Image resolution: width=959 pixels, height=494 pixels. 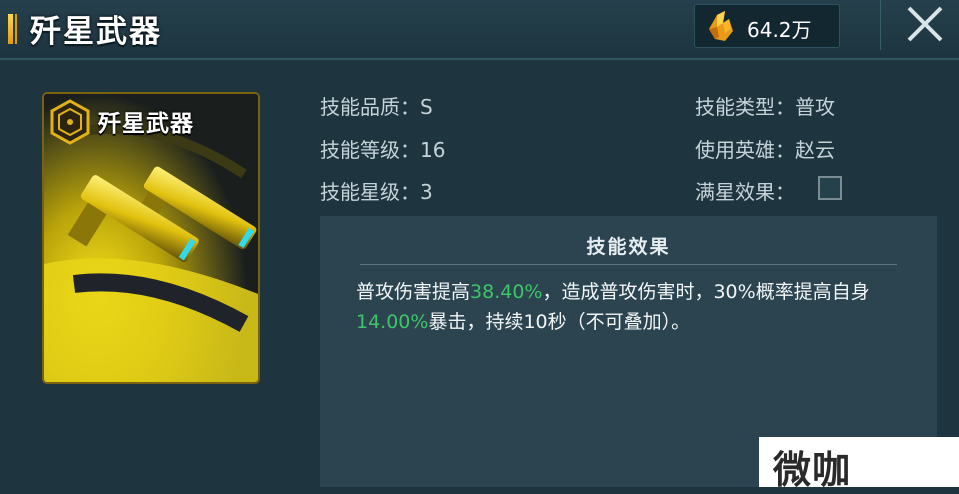 I want to click on hero-value: 赵云, so click(x=815, y=150).